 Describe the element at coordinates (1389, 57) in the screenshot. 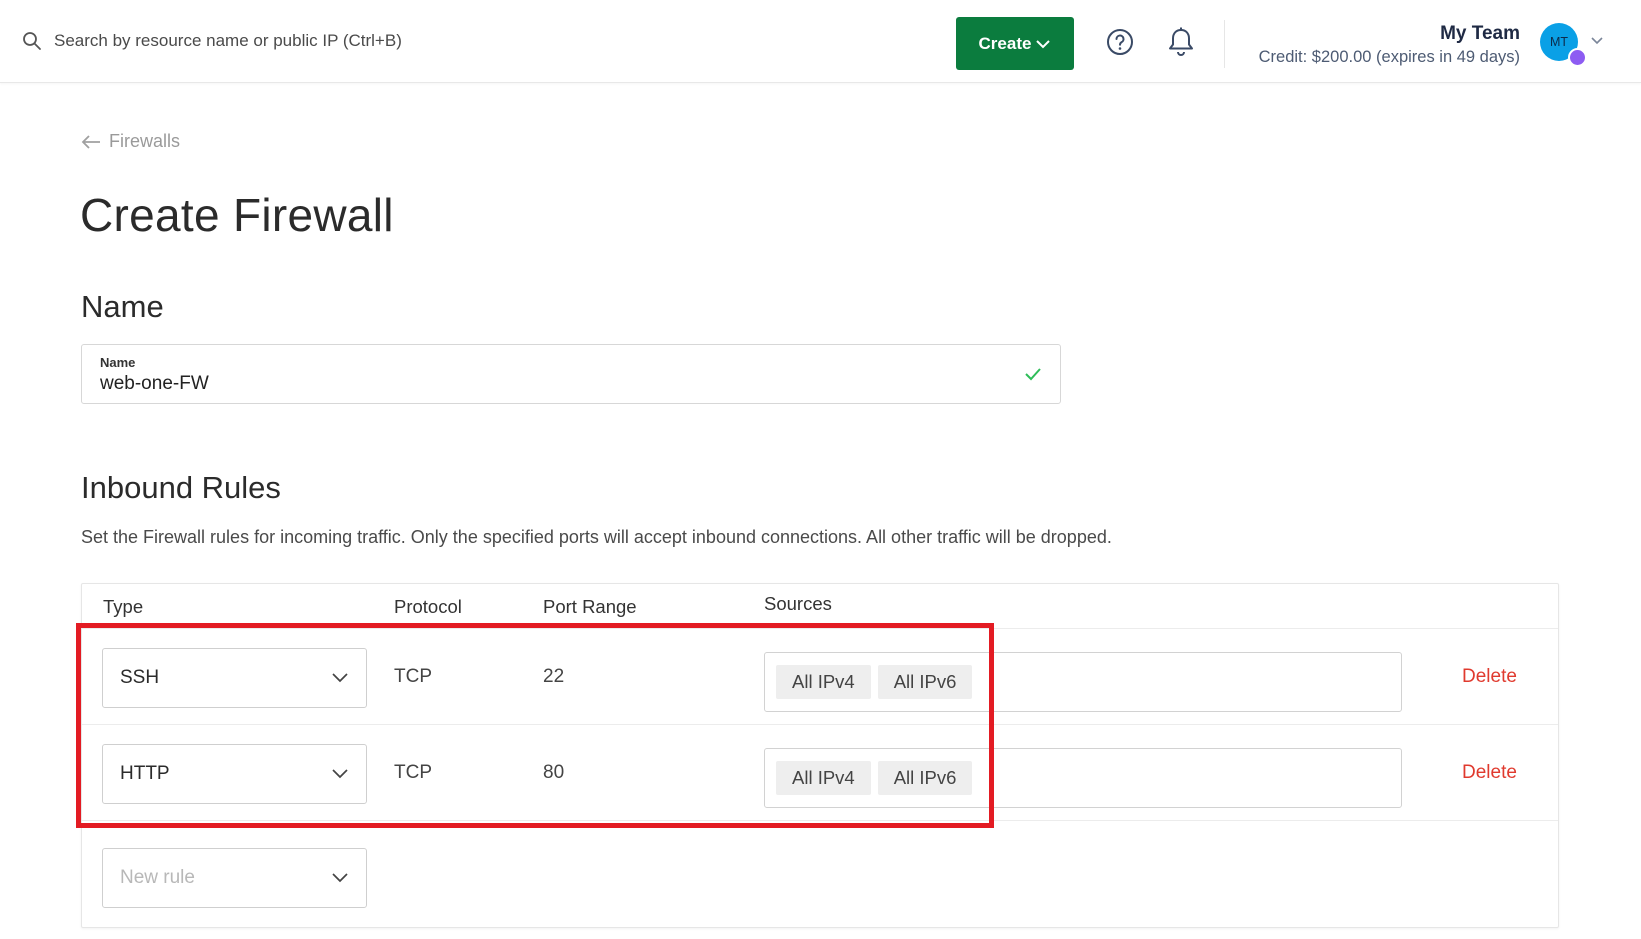

I see `credit-balance: Credit: $200.00 (expires in 49 days)` at that location.